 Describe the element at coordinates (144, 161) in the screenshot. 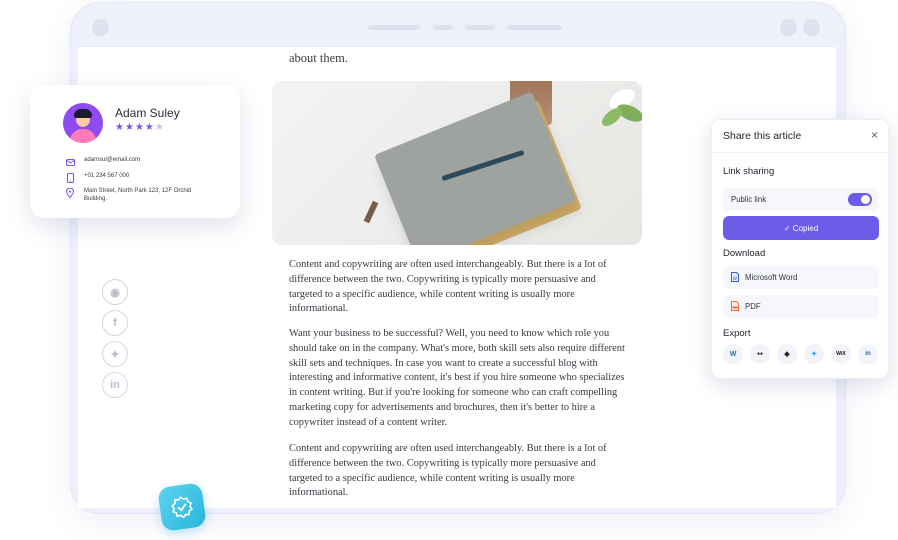

I see `profile-email: adamsul@email.com` at that location.